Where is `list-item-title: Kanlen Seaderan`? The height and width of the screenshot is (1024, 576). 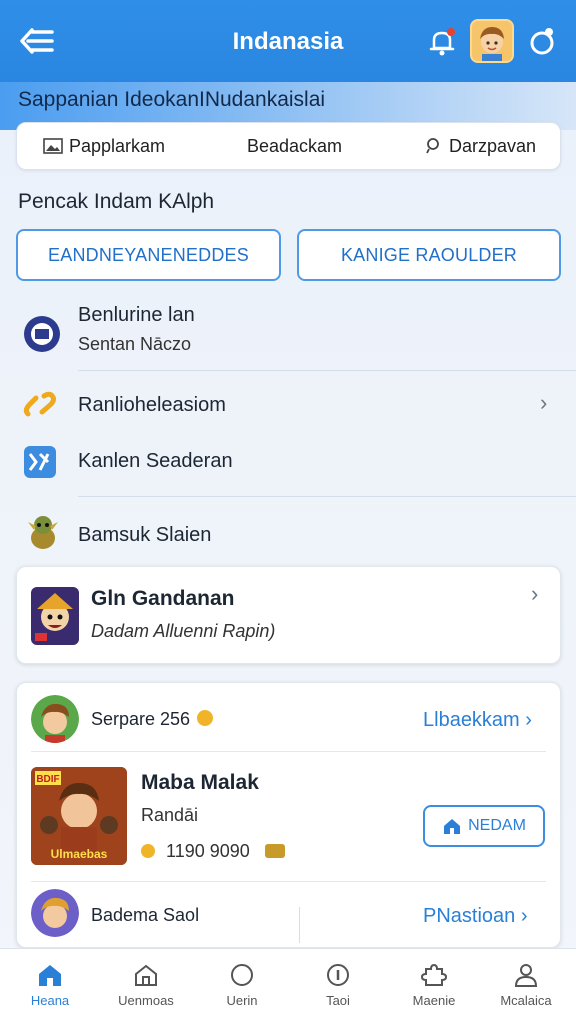 list-item-title: Kanlen Seaderan is located at coordinates (155, 461).